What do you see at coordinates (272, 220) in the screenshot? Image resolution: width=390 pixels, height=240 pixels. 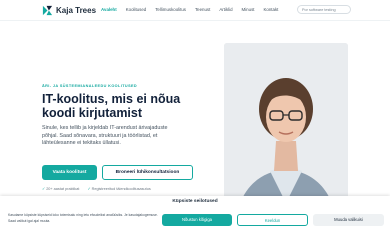 I see `reject-button: Keeldun` at bounding box center [272, 220].